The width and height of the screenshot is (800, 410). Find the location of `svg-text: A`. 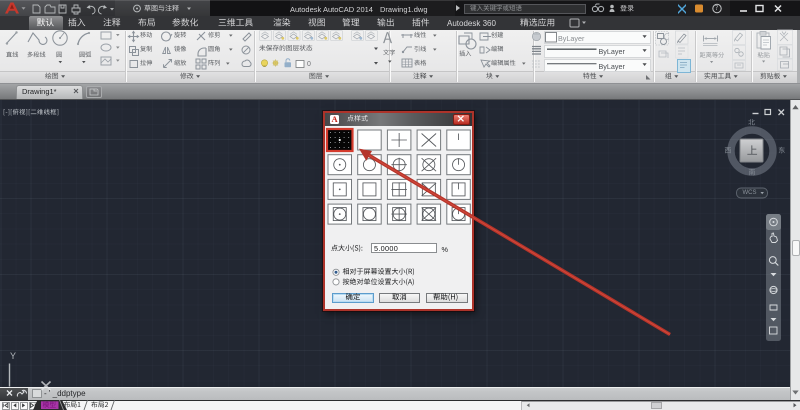

svg-text: A is located at coordinates (335, 119).